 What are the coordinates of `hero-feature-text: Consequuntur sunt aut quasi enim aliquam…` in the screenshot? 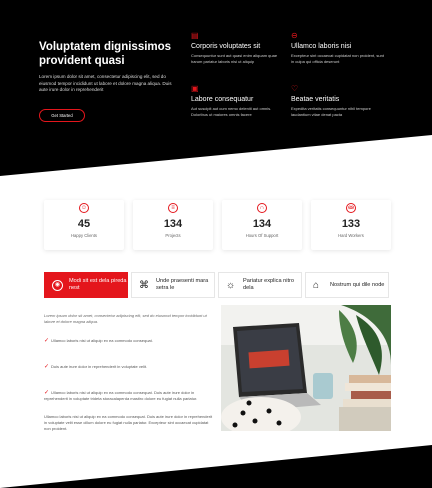 It's located at (234, 58).